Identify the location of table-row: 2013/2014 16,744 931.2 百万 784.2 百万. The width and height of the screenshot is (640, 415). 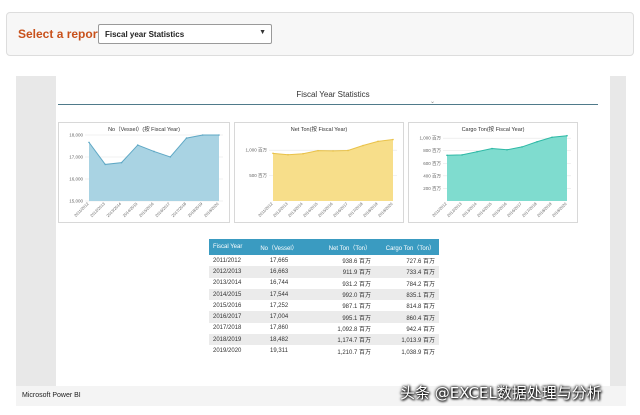
(324, 283).